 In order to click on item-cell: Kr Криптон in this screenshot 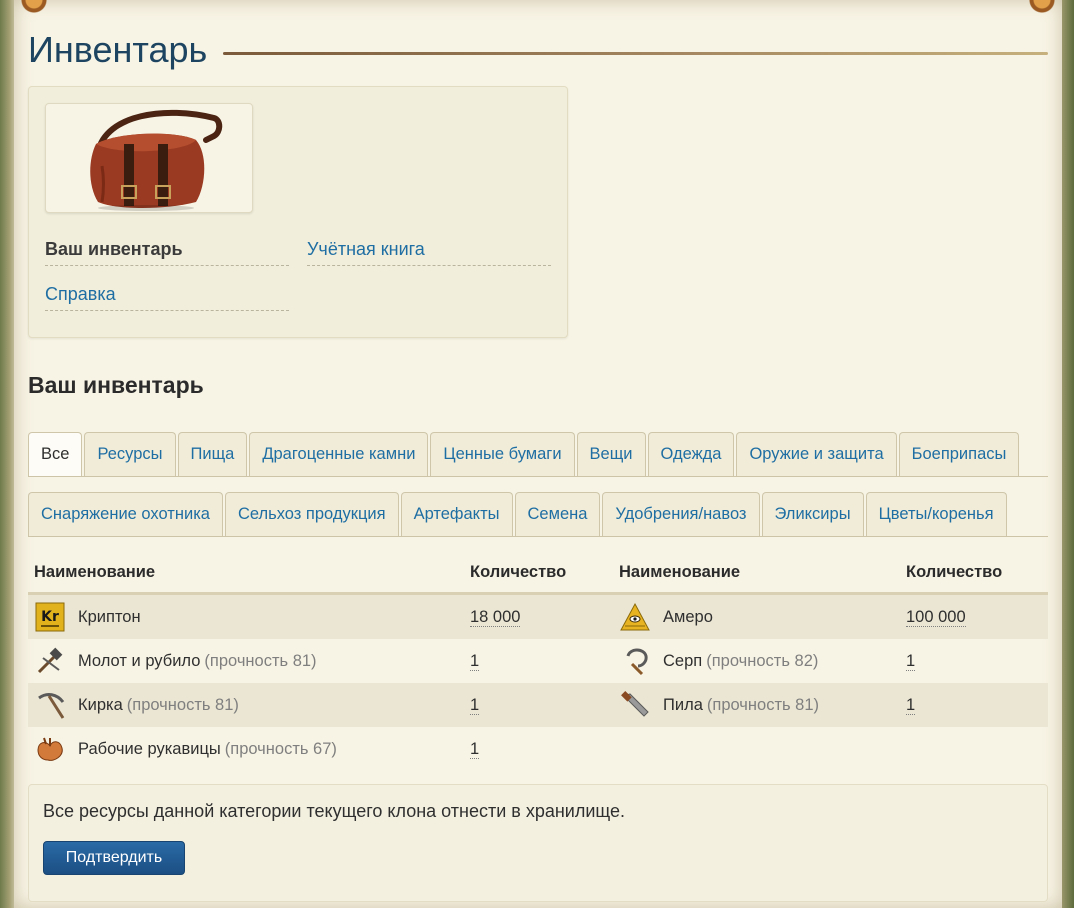, I will do `click(246, 617)`.